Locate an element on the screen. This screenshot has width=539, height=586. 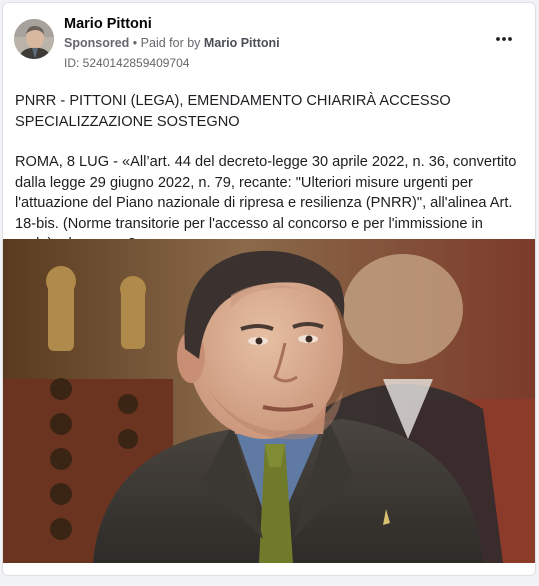
ad-id: ID: 5240142859409704 is located at coordinates (127, 63).